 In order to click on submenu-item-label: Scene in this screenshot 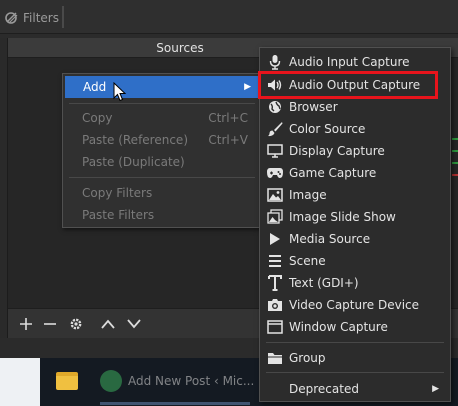, I will do `click(307, 261)`.